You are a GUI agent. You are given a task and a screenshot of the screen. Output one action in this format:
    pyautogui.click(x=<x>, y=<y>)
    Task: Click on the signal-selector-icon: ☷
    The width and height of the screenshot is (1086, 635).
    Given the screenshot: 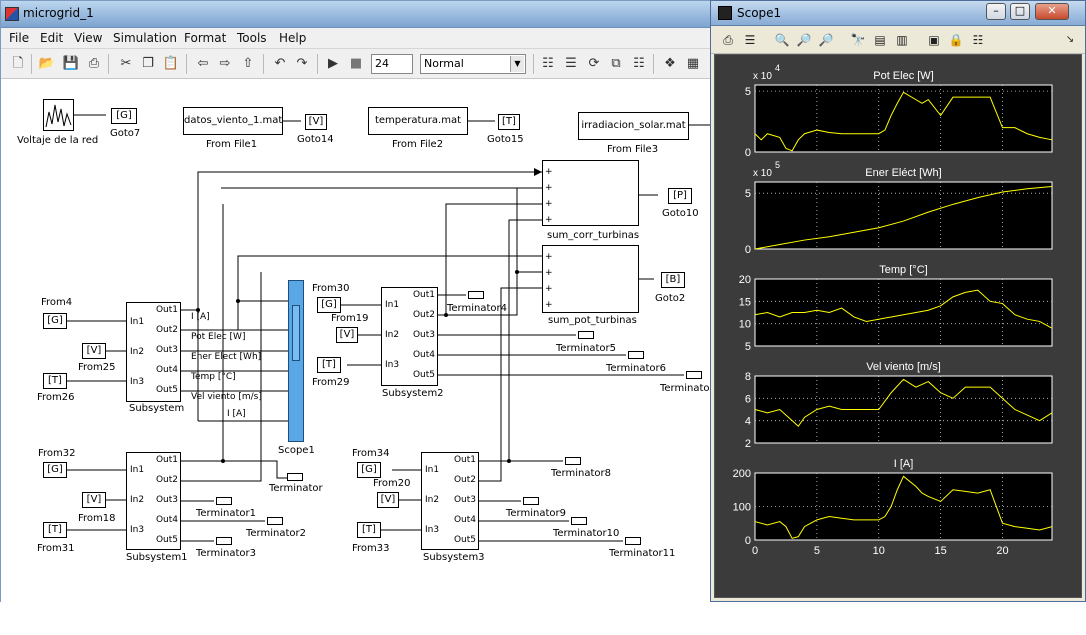 What is the action you would take?
    pyautogui.click(x=978, y=40)
    